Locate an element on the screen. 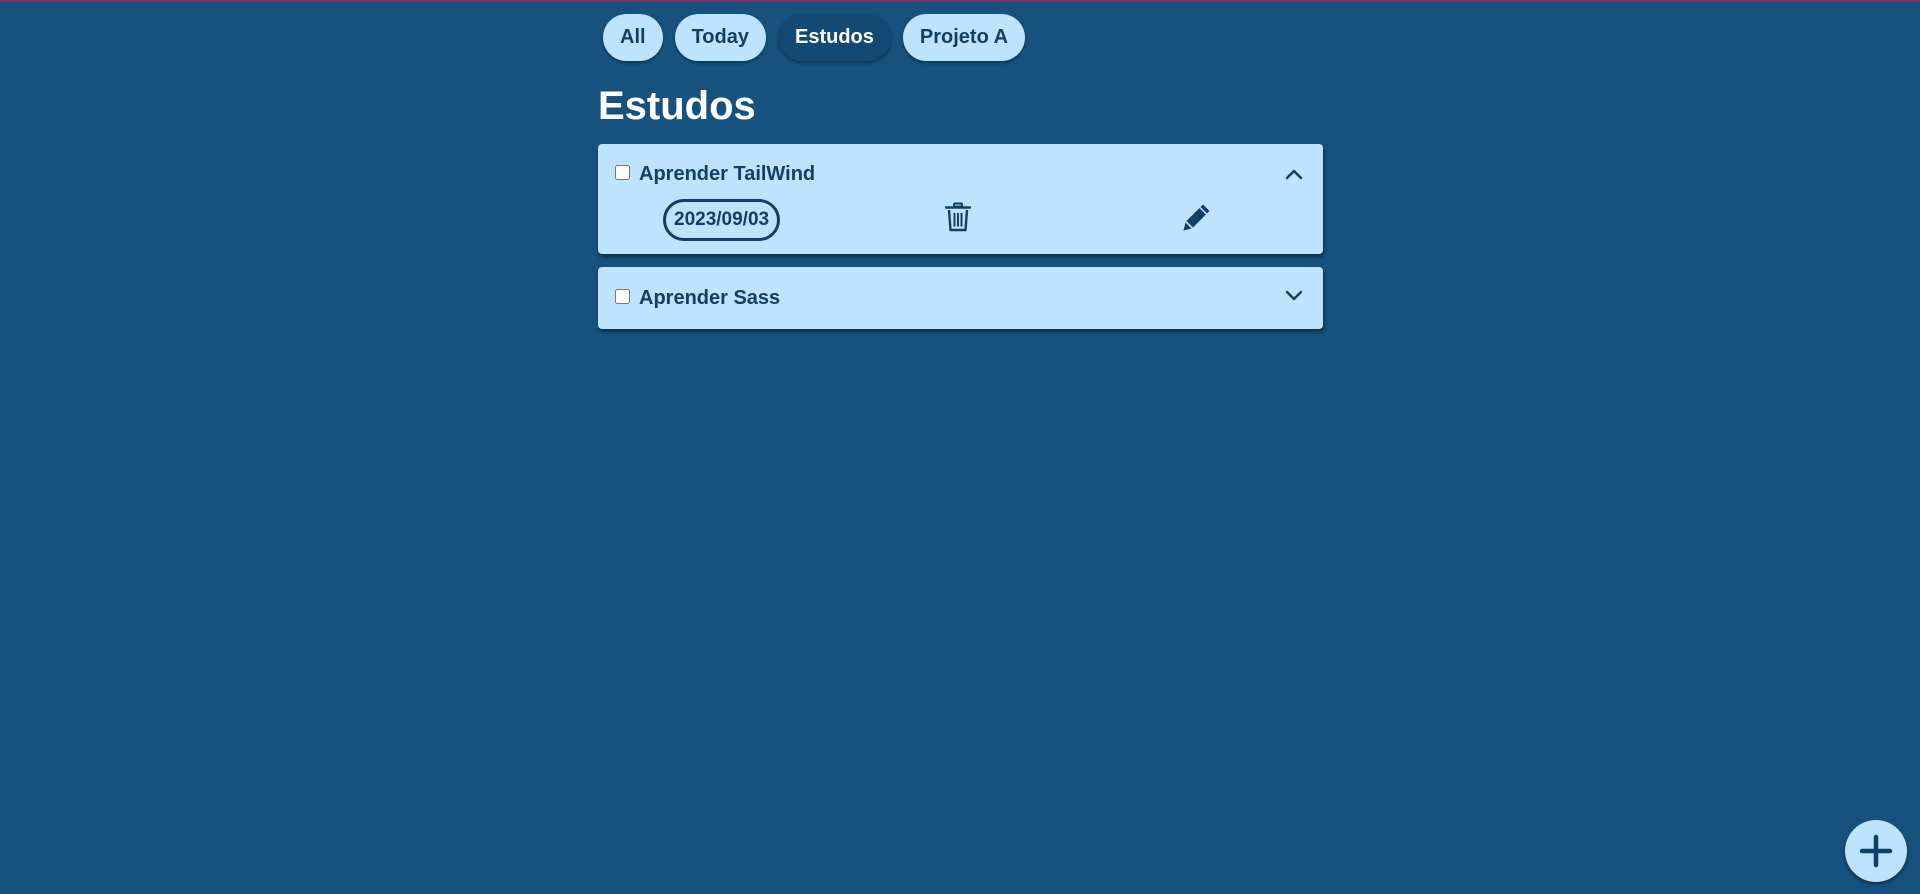 The image size is (1920, 894). window-top-border is located at coordinates (960, 1).